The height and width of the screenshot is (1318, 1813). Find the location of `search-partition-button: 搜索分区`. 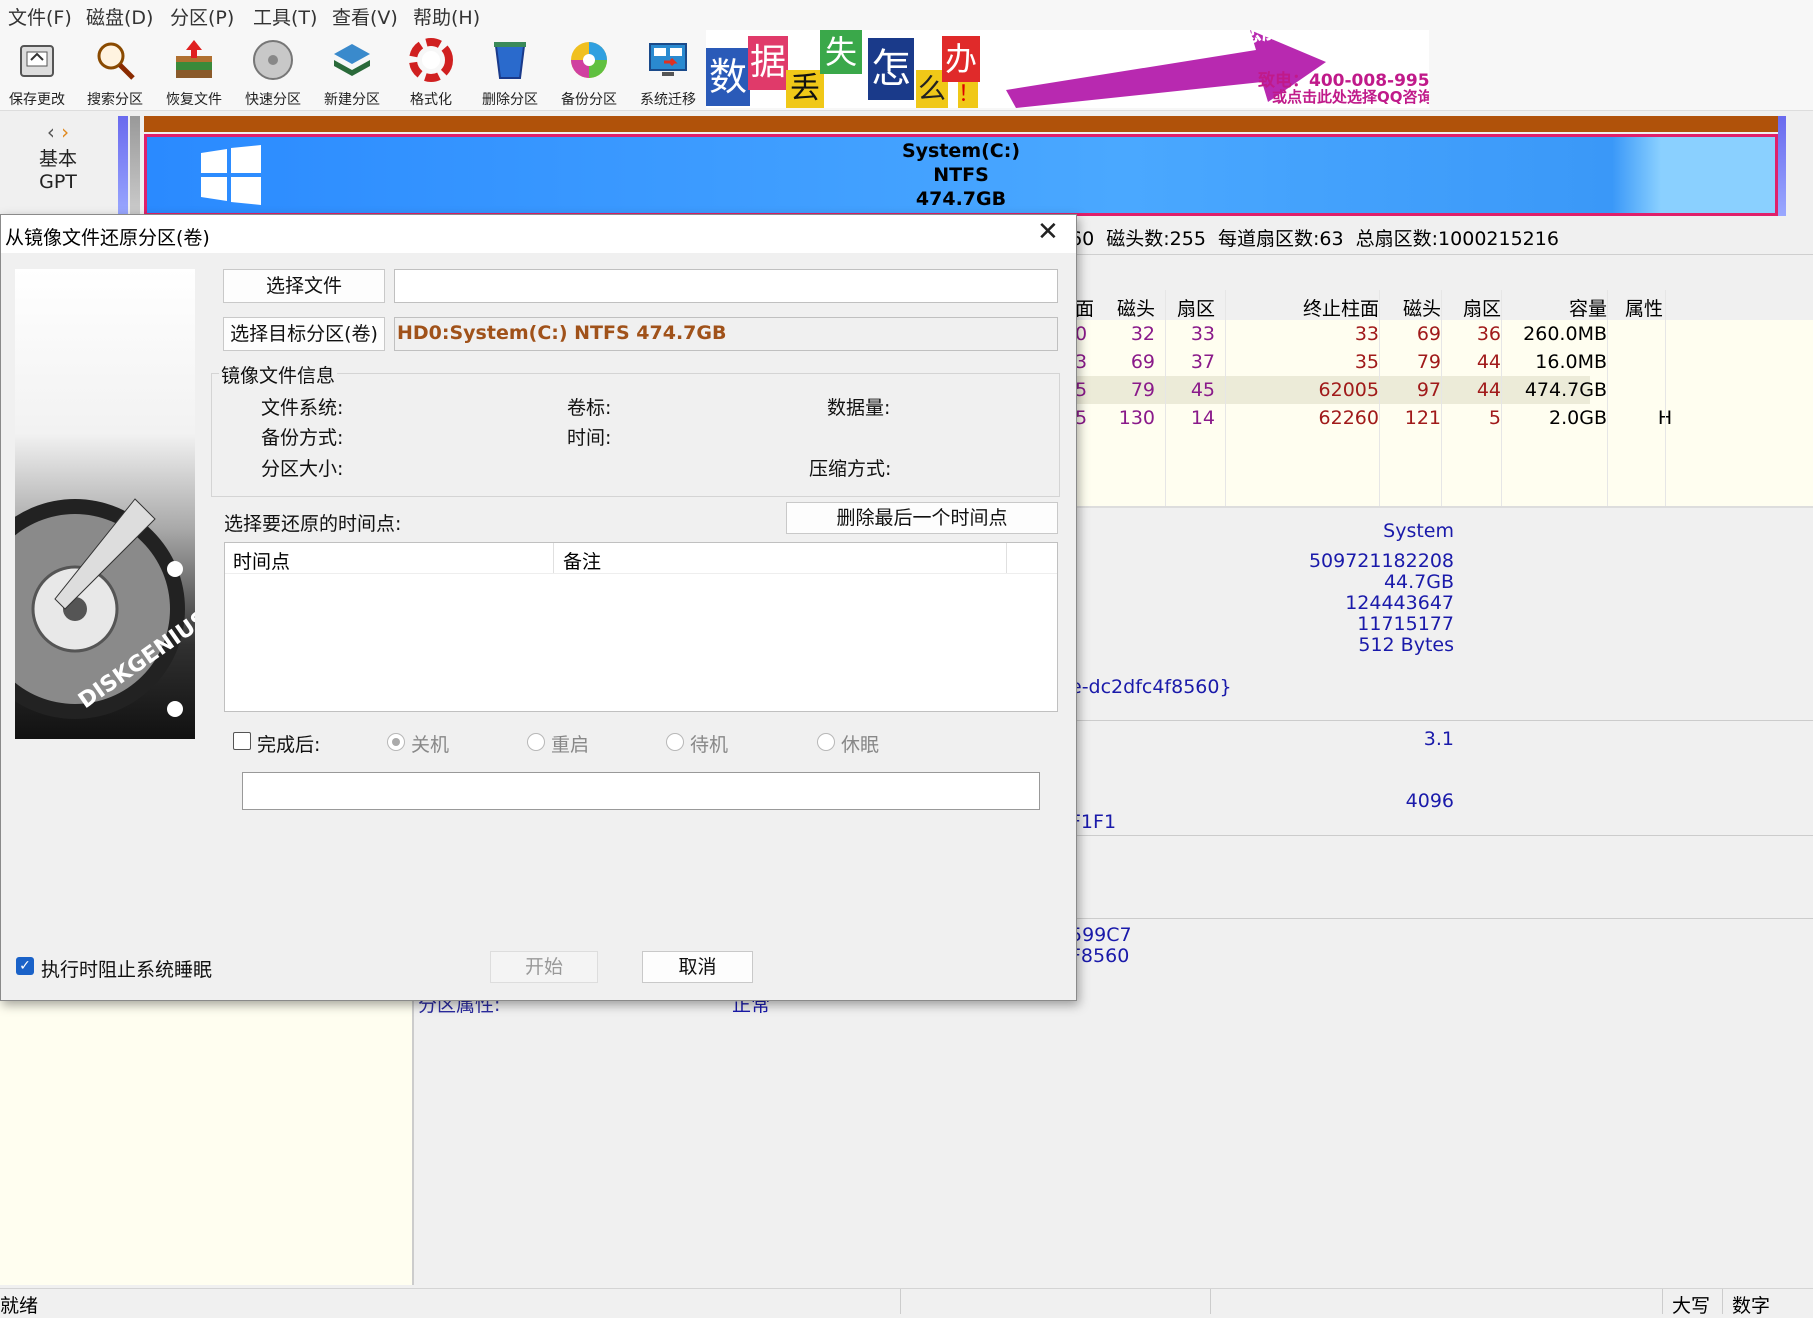

search-partition-button: 搜索分区 is located at coordinates (115, 73).